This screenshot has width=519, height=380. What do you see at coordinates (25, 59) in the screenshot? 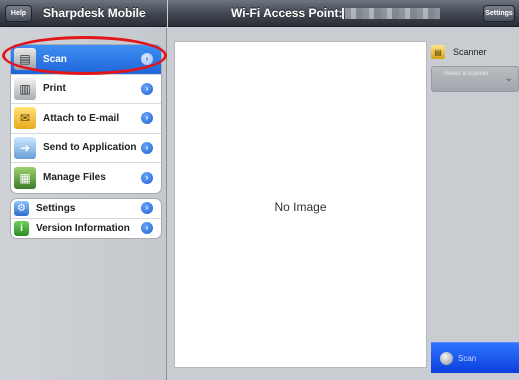
I see `scan-icon: ▤` at bounding box center [25, 59].